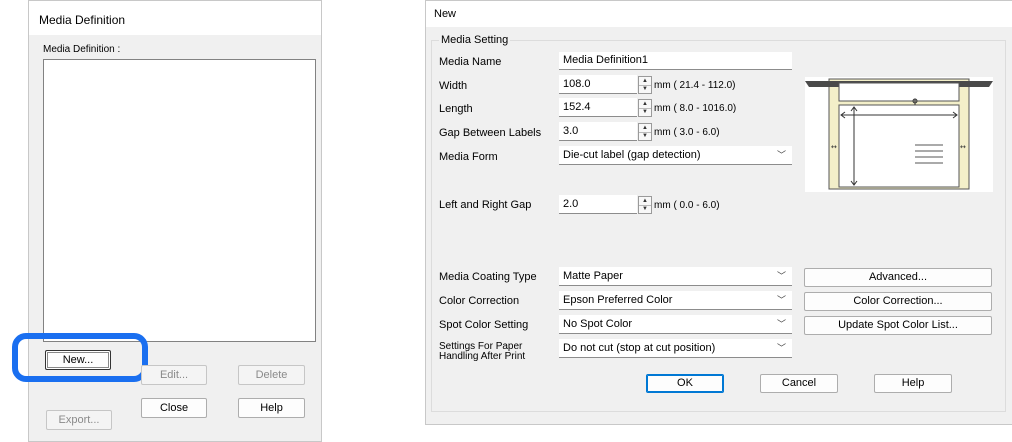 The image size is (1012, 442). Describe the element at coordinates (485, 205) in the screenshot. I see `lr-gap-label: Left and Right Gap` at that location.